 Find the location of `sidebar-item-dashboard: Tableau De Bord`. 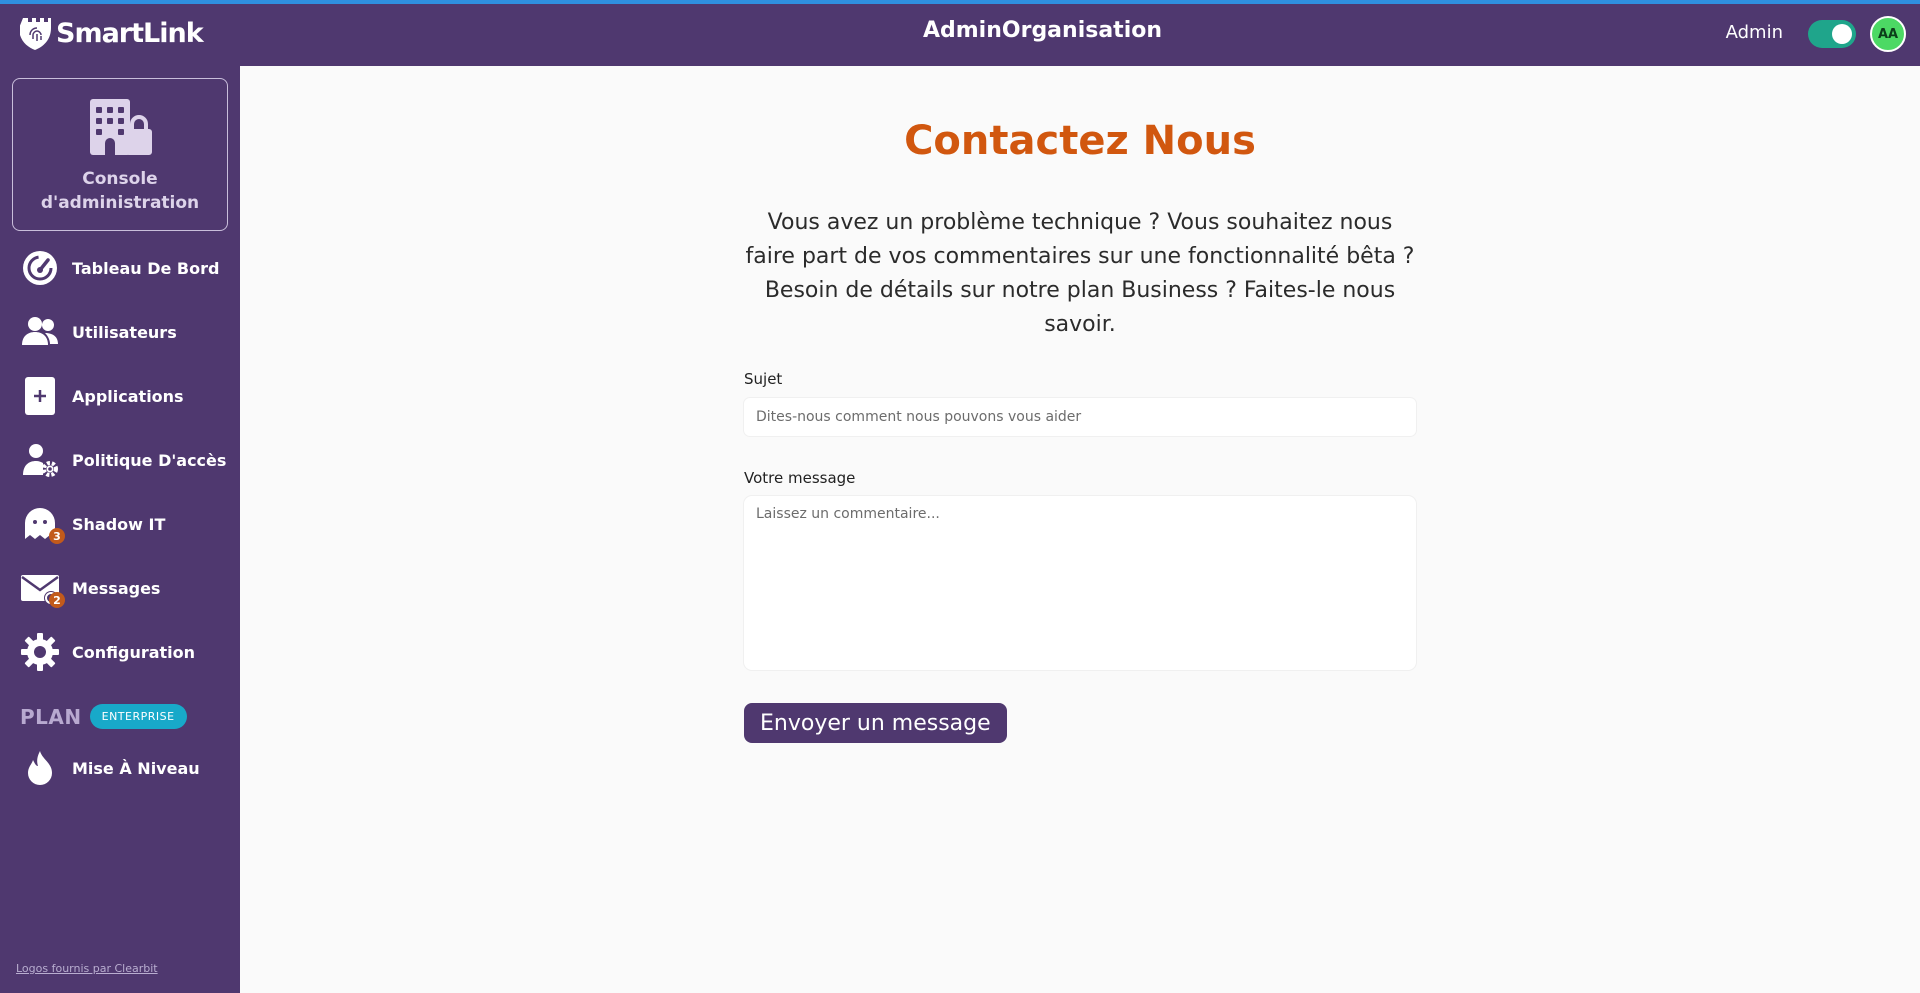

sidebar-item-dashboard: Tableau De Bord is located at coordinates (120, 268).